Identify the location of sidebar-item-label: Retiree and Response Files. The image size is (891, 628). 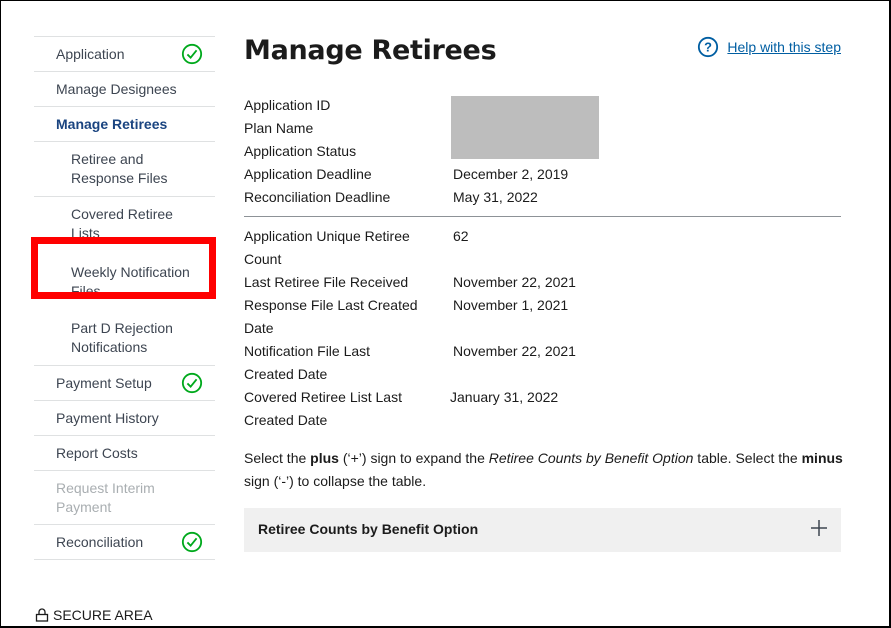
(119, 168).